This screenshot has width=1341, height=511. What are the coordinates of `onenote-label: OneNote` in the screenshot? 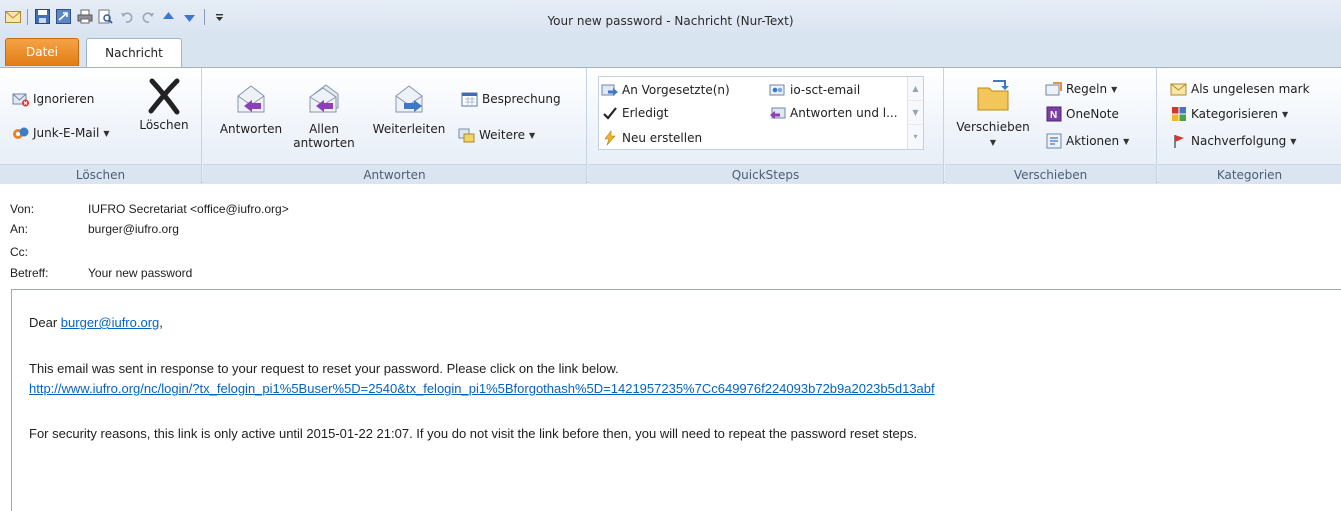 It's located at (1092, 114).